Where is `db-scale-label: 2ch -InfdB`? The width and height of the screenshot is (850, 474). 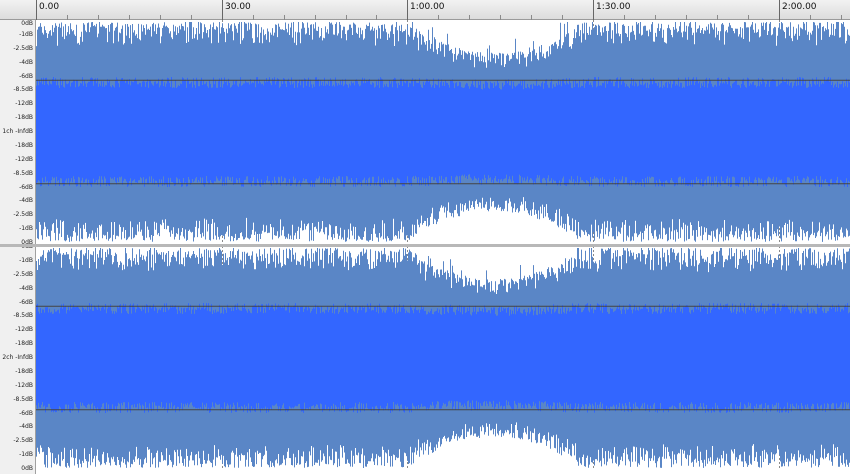
db-scale-label: 2ch -InfdB is located at coordinates (17, 357).